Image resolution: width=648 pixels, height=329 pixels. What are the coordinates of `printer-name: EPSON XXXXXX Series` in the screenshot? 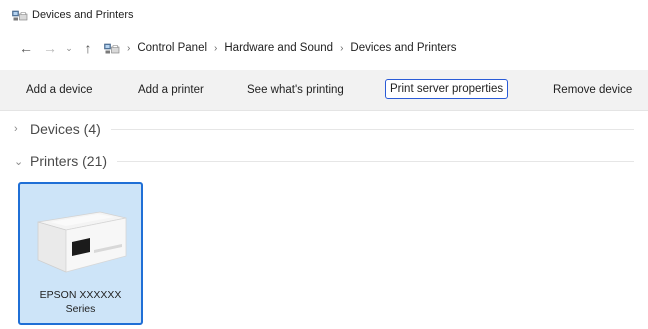 It's located at (80, 302).